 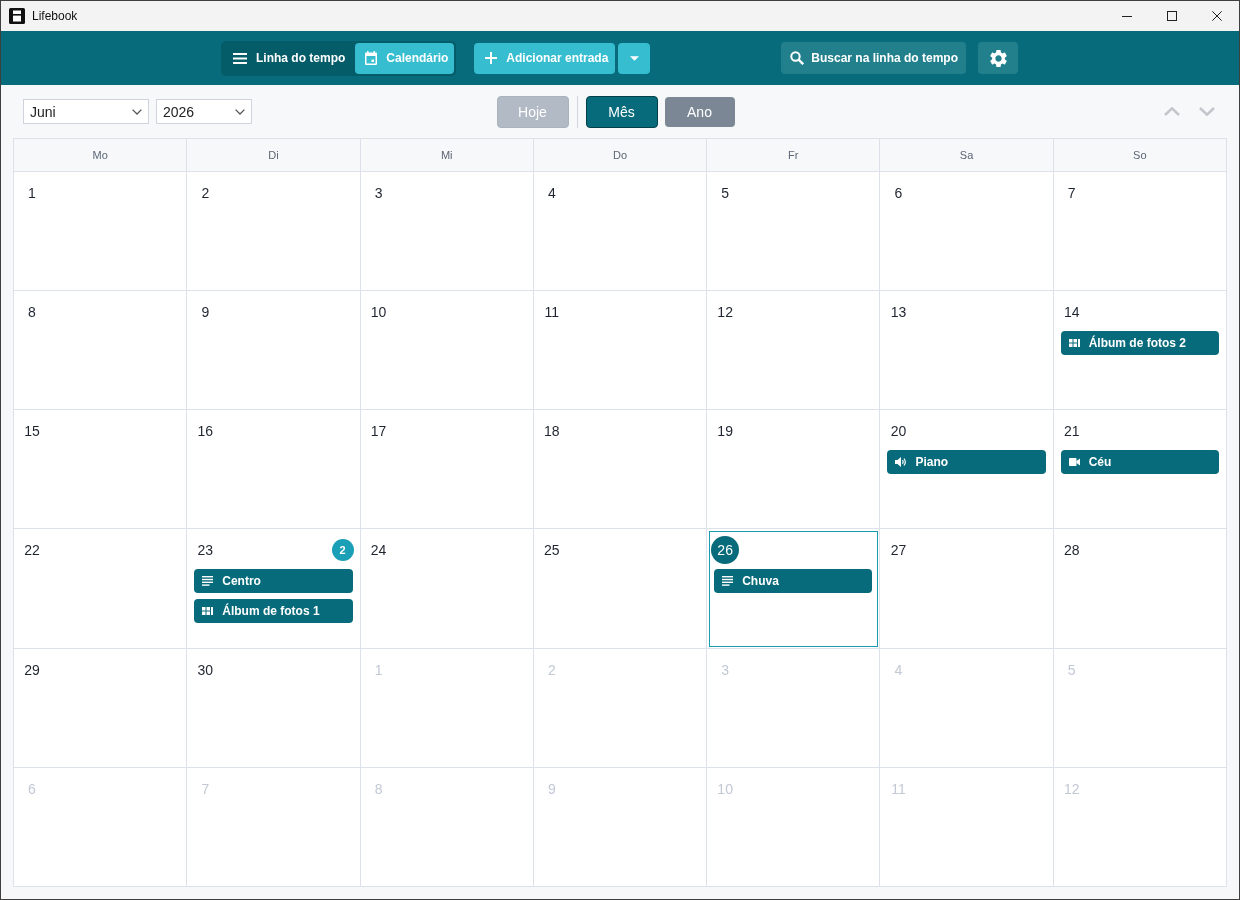 What do you see at coordinates (86, 111) in the screenshot?
I see `month-select: Juni` at bounding box center [86, 111].